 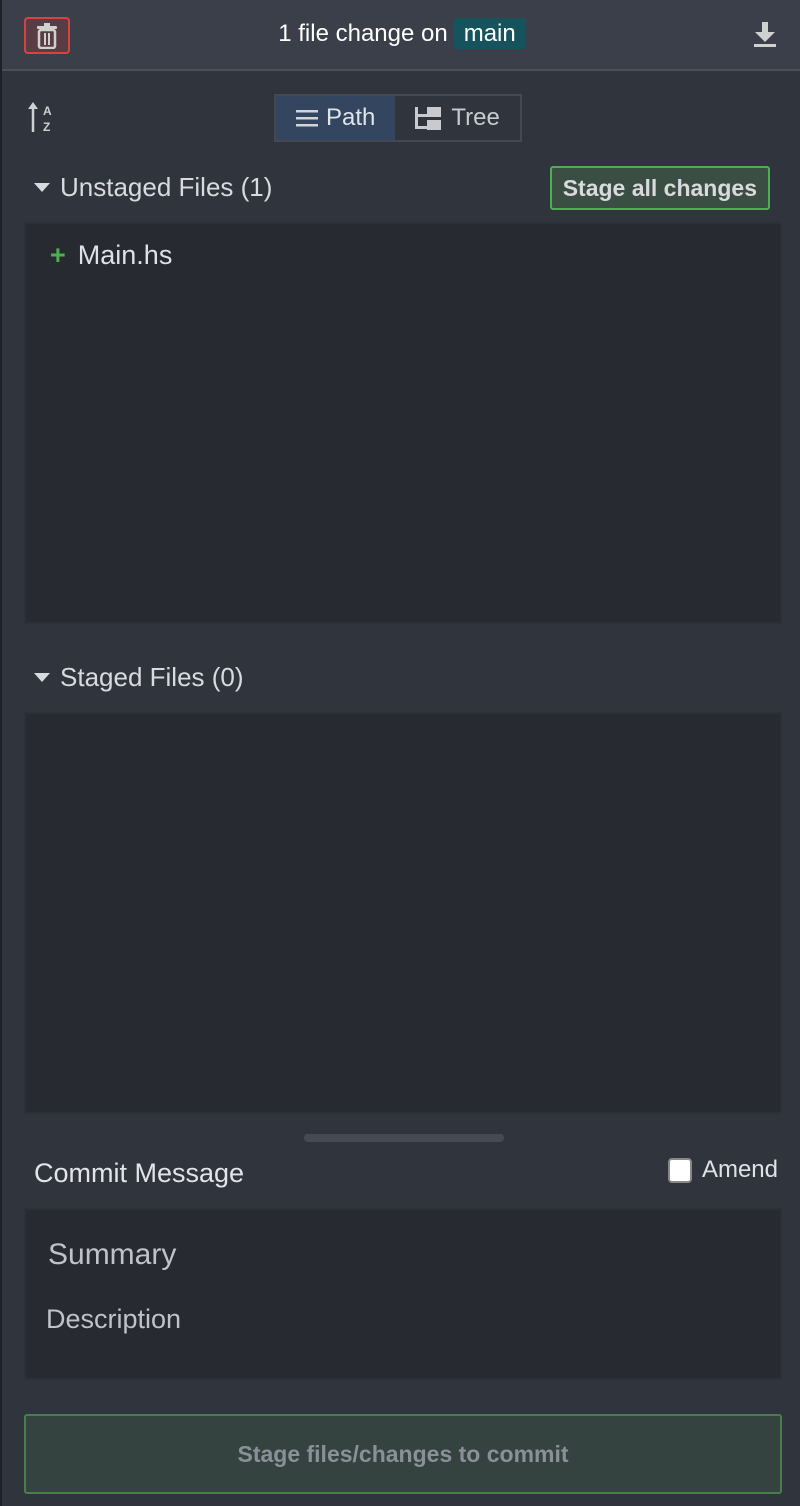 I want to click on view-mode-tree: Tree, so click(x=457, y=118).